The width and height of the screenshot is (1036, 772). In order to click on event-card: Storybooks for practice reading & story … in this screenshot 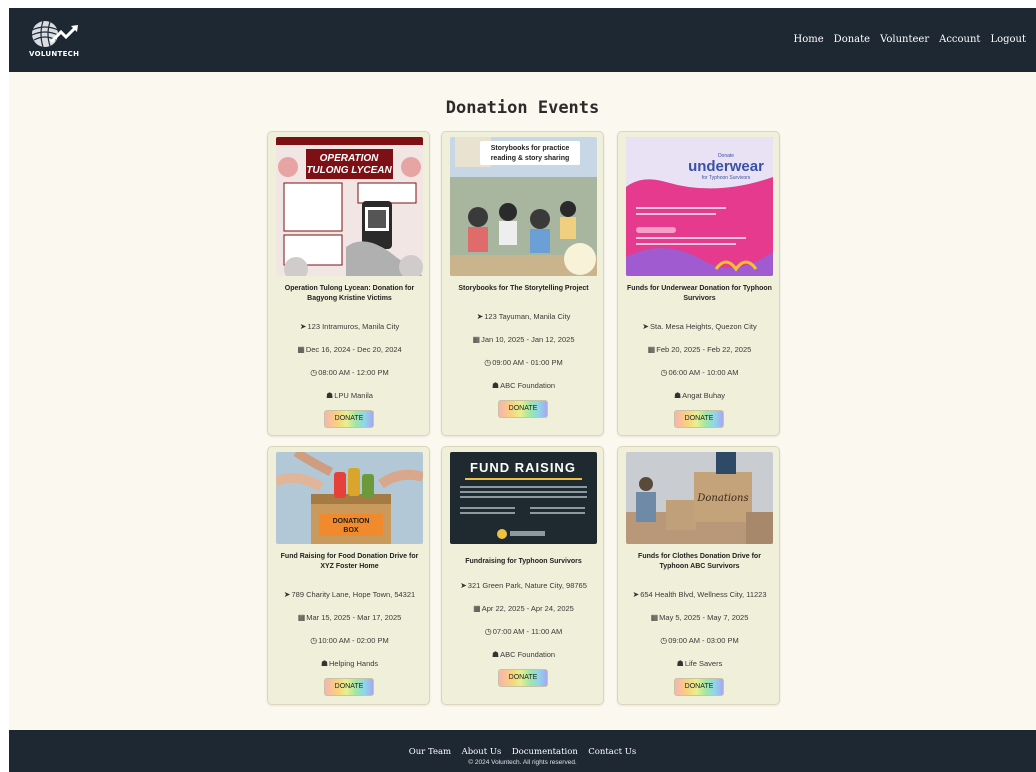, I will do `click(522, 283)`.